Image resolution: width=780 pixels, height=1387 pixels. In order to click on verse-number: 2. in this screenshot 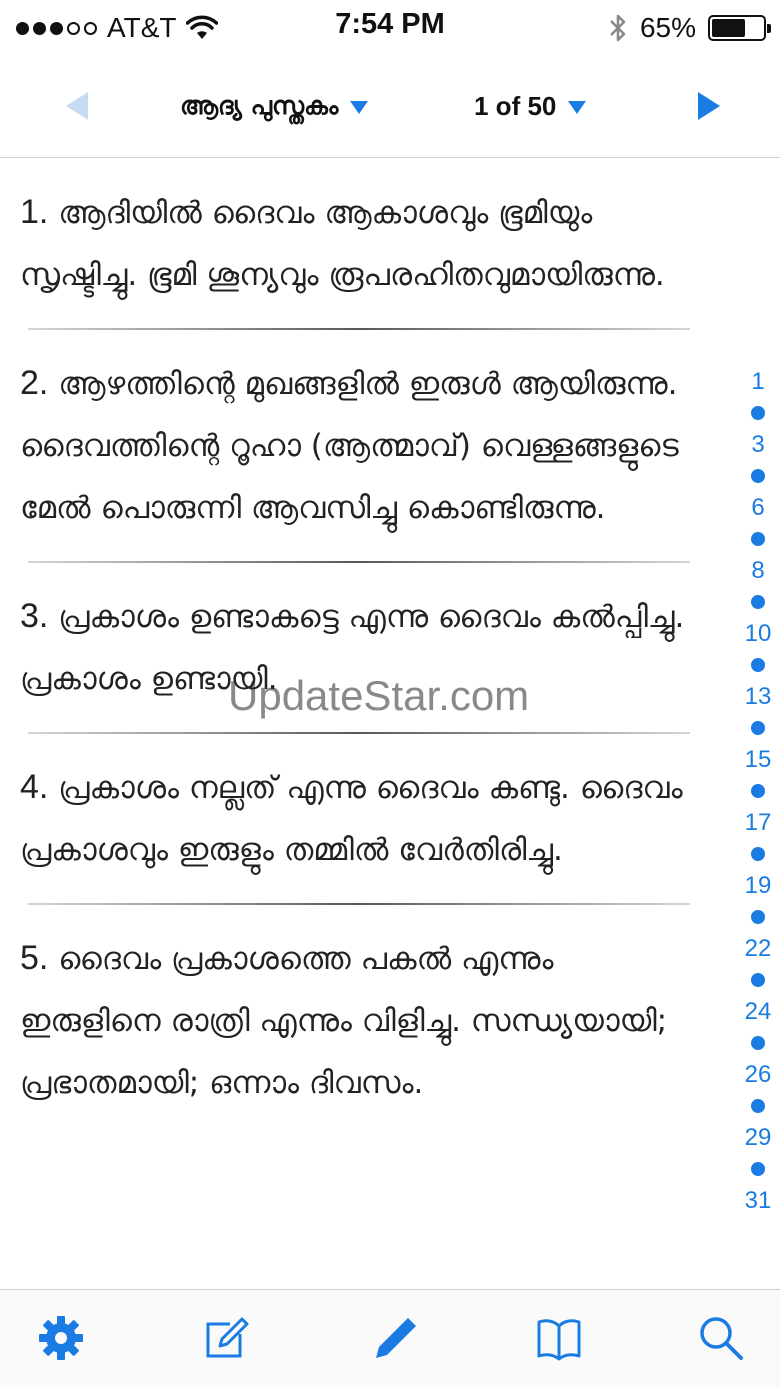, I will do `click(34, 383)`.